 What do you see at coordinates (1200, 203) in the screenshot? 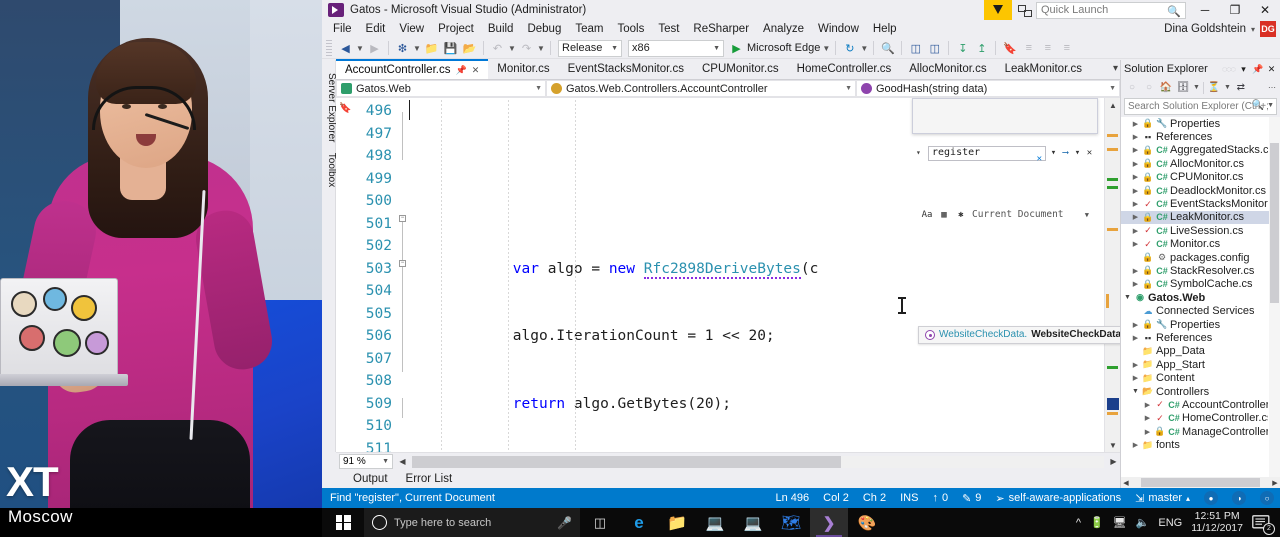
I see `tree-item: ▶ ✓ C#EventStacksMonitor.cs` at bounding box center [1200, 203].